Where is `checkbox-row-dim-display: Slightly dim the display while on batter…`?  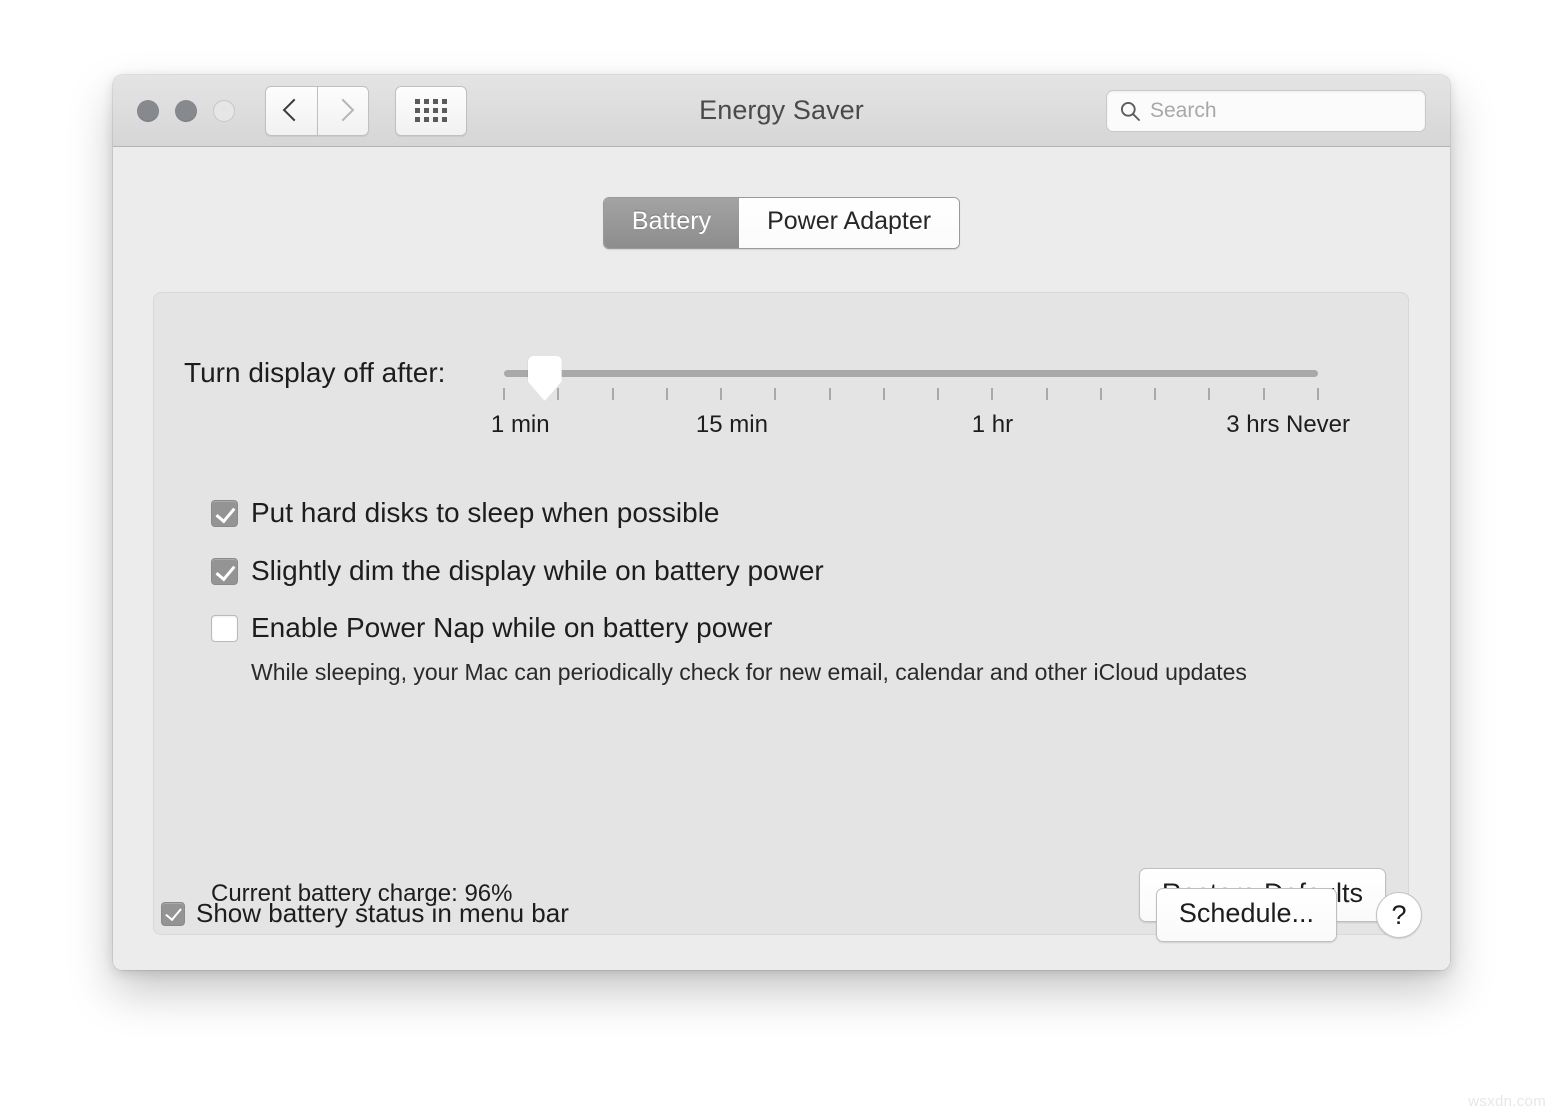
checkbox-row-dim-display: Slightly dim the display while on batter… is located at coordinates (794, 571).